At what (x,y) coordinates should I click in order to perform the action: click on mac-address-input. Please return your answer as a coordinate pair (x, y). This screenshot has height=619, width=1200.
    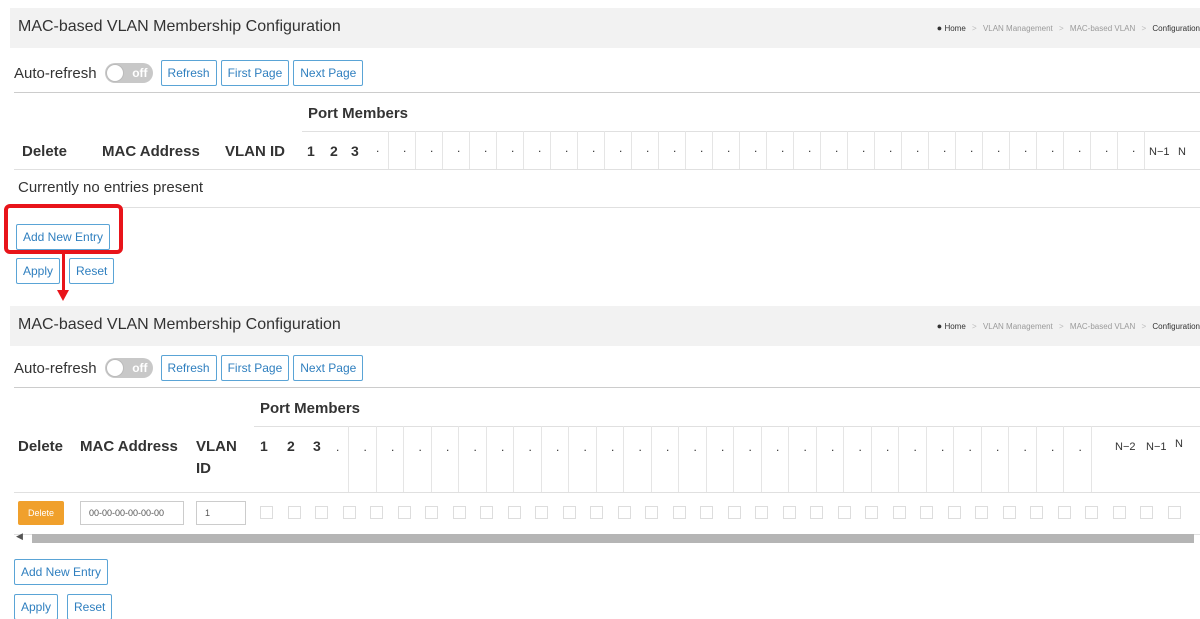
    Looking at the image, I should click on (132, 513).